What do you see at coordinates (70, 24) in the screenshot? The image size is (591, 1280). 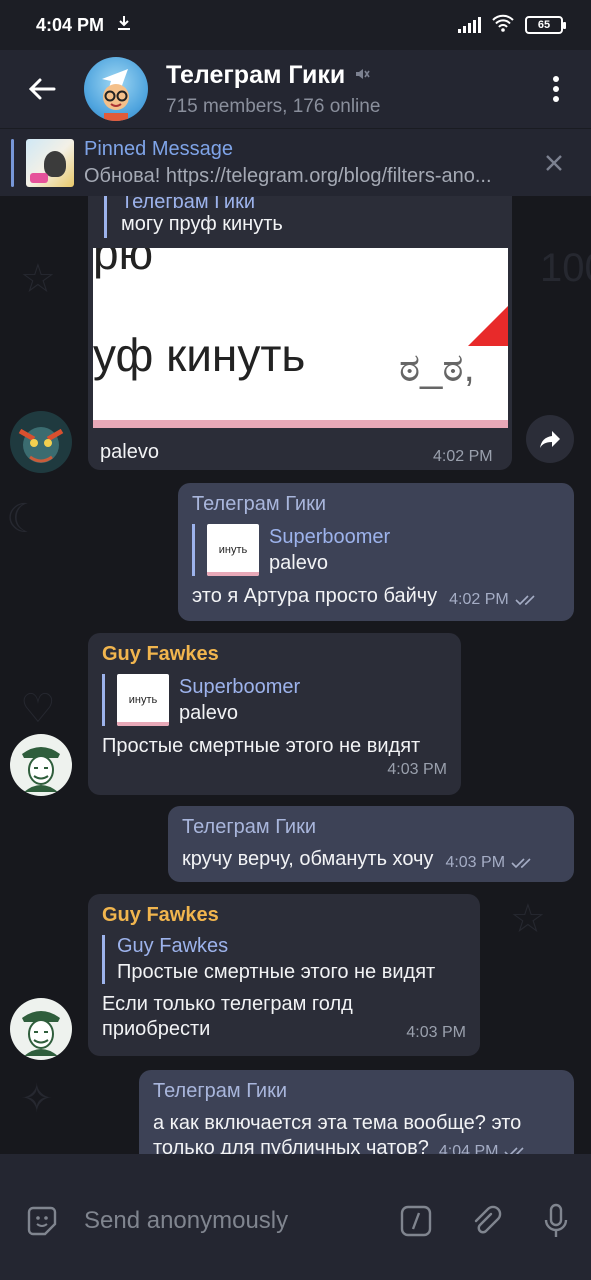 I see `status-time: 4:04 PM` at bounding box center [70, 24].